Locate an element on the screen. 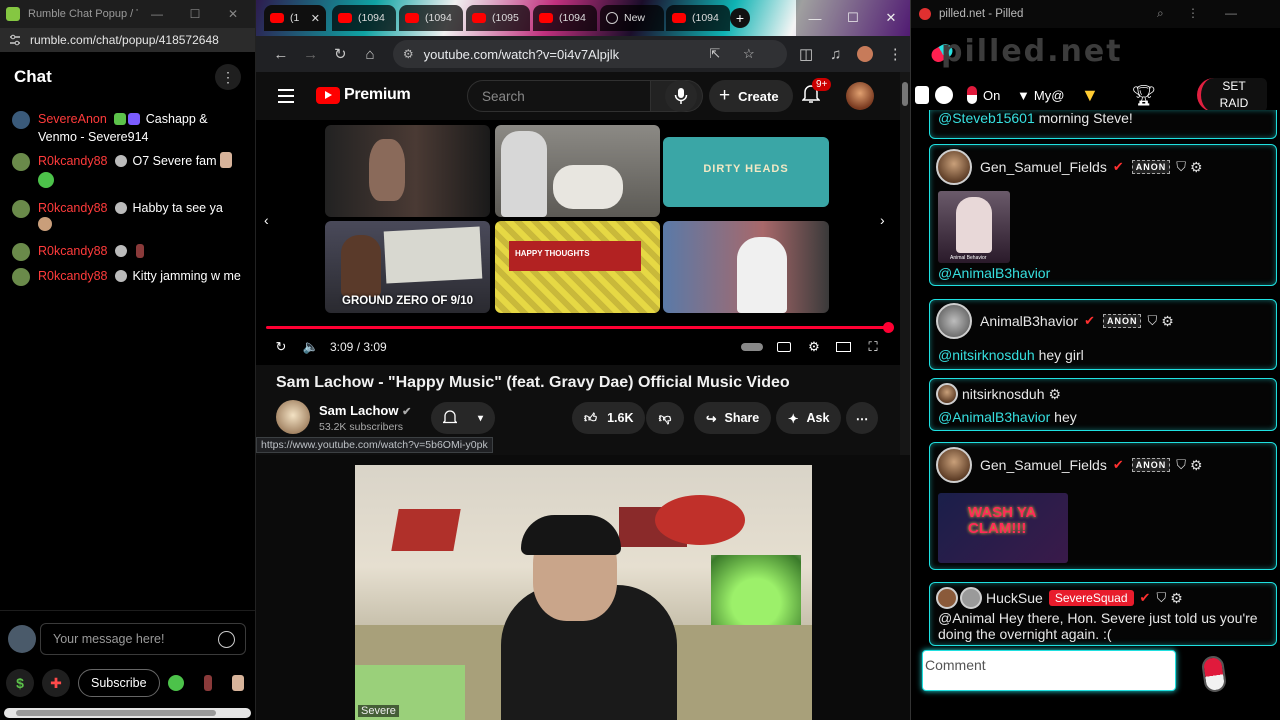 The height and width of the screenshot is (720, 1280). new-tab-button: + is located at coordinates (740, 18).